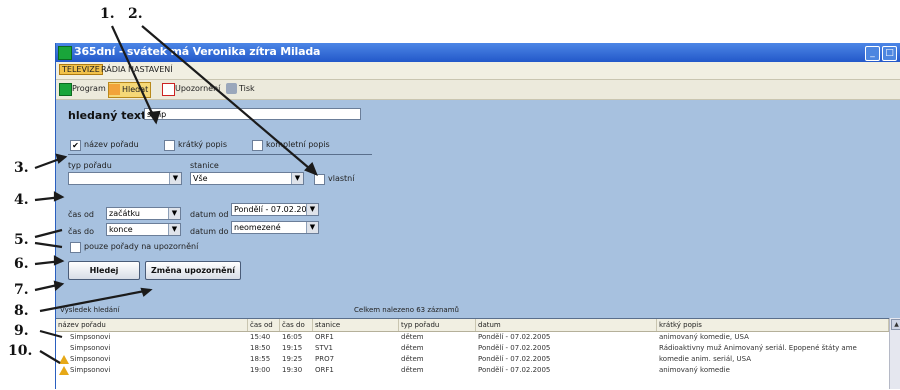 Image resolution: width=900 pixels, height=390 pixels. I want to click on arrow-5b, so click(48, 245).